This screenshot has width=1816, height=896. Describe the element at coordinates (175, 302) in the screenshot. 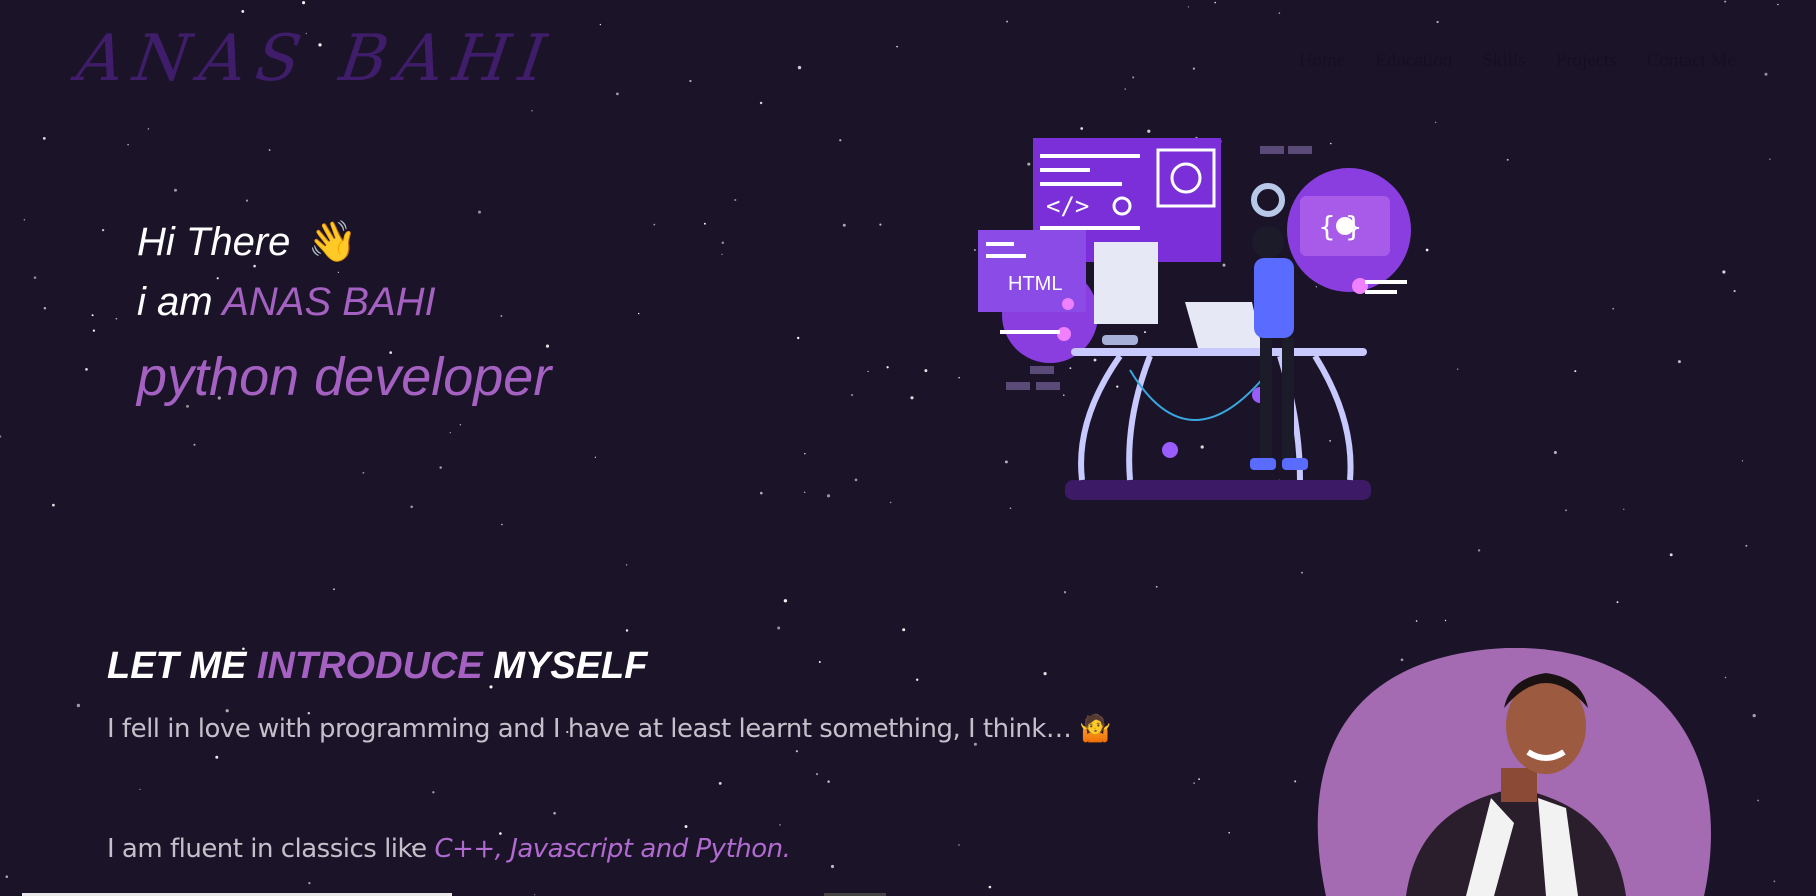

I see `iam-text: i am` at that location.